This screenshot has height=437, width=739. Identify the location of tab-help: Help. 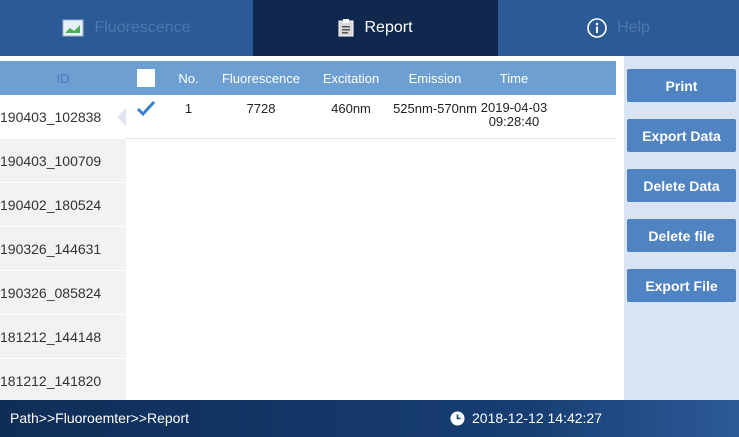
(618, 28).